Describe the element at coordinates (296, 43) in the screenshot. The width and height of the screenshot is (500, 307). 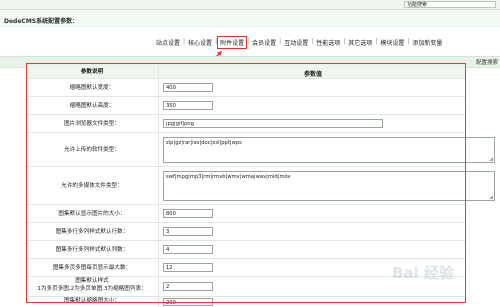
I see `tab-interaction-settings: 互动设置` at that location.